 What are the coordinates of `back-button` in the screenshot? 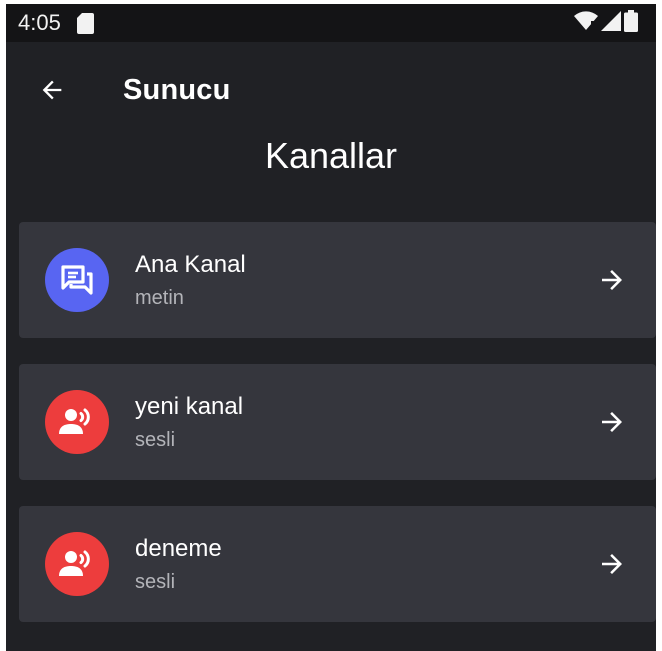 It's located at (52, 90).